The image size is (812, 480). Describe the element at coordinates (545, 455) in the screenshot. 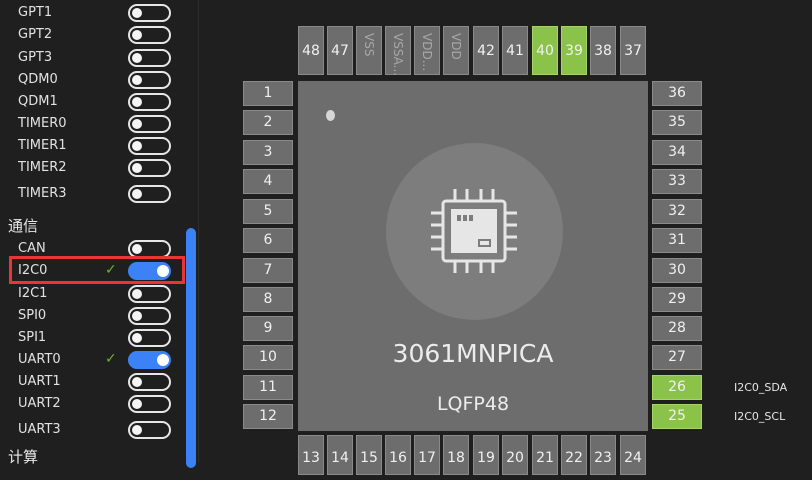

I see `pin-21: 21` at that location.